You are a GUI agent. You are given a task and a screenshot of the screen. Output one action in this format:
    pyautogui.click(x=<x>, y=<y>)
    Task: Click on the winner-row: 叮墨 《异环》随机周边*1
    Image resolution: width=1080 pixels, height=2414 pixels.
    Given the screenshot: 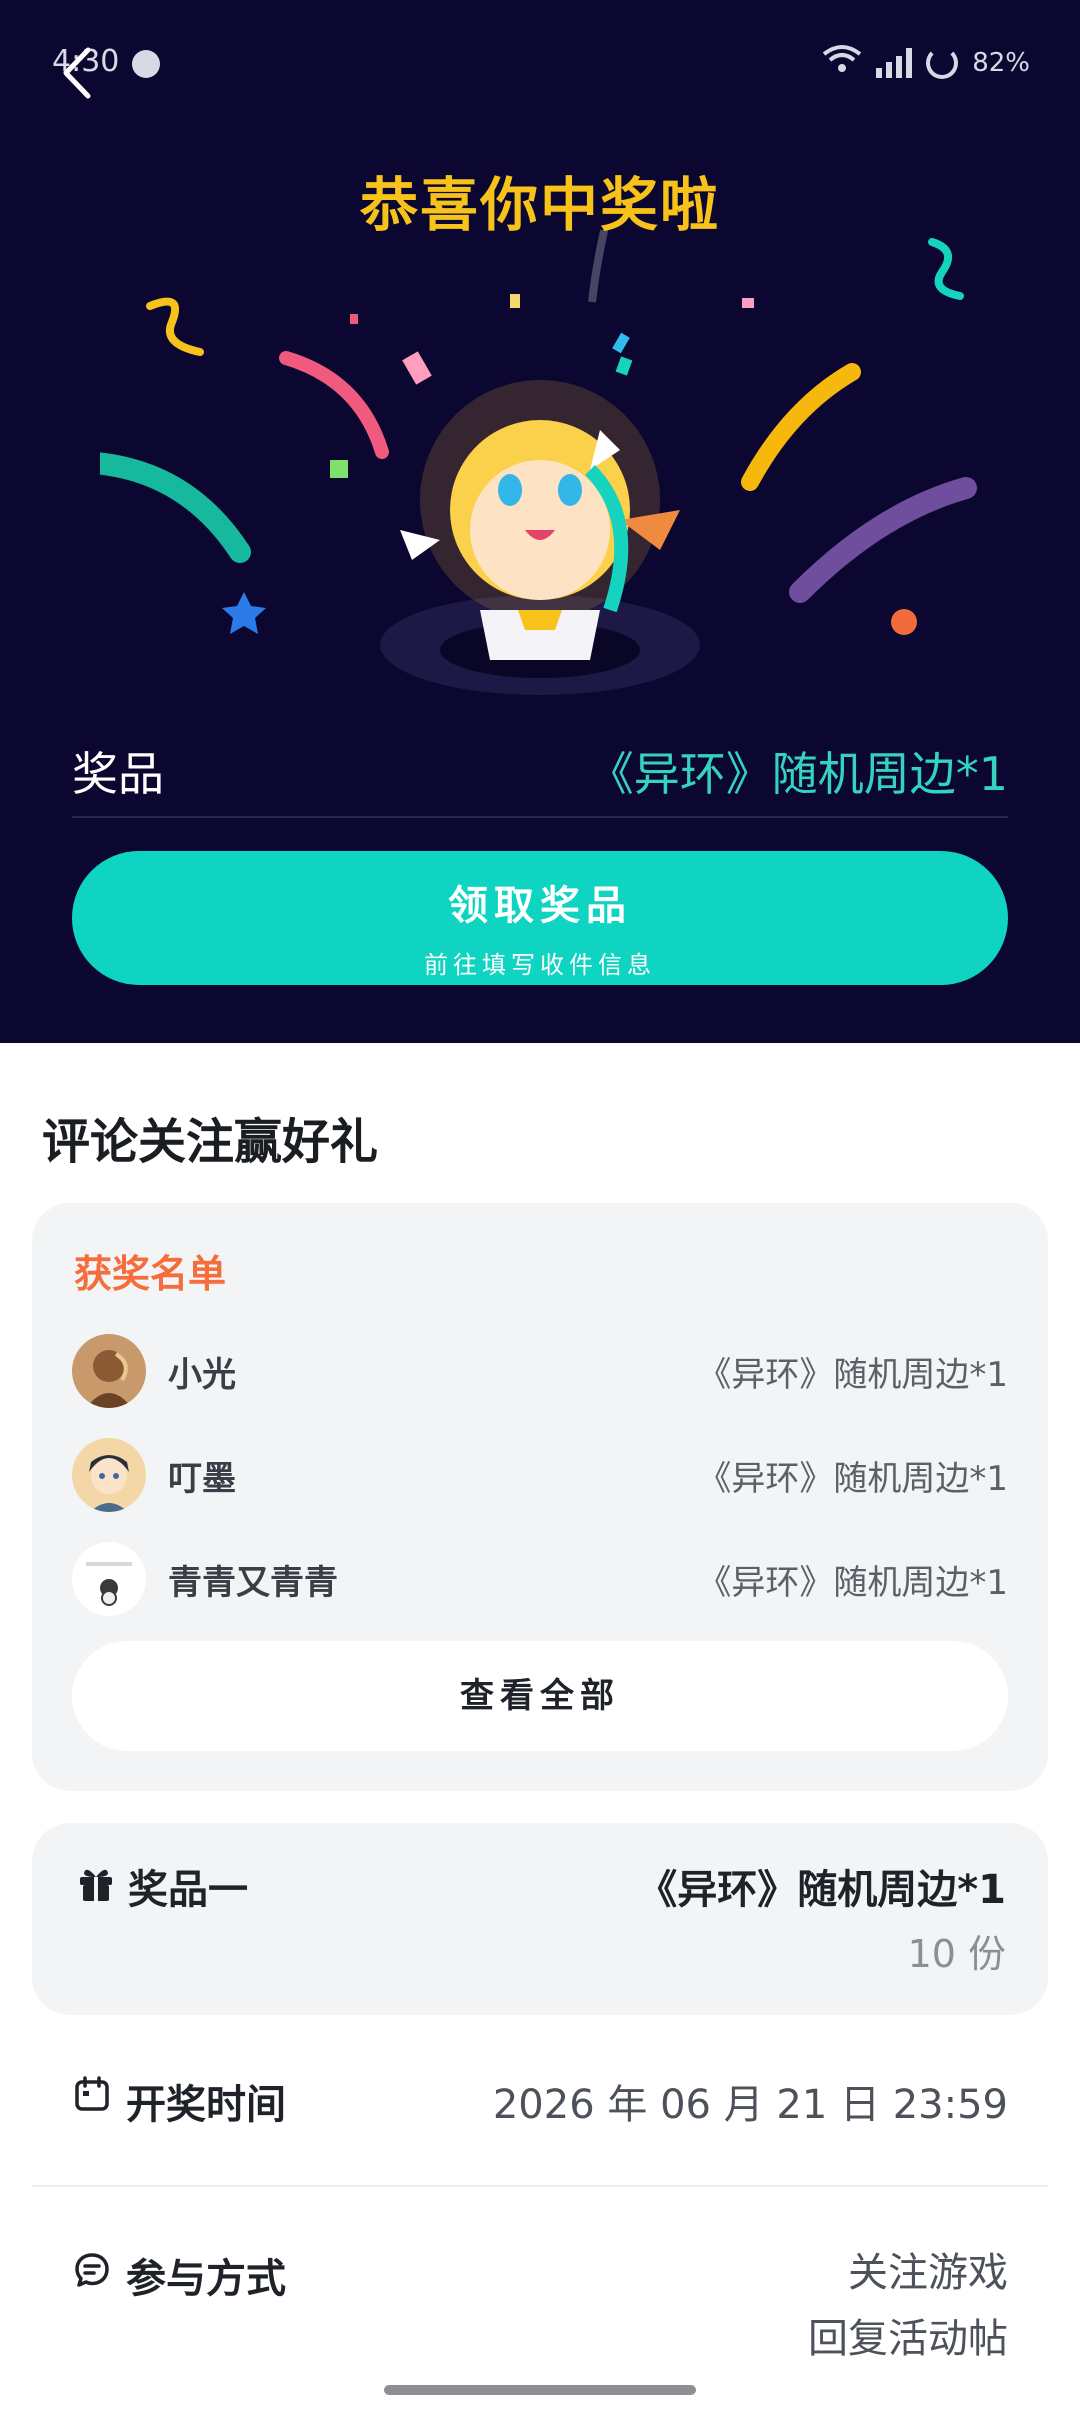 What is the action you would take?
    pyautogui.click(x=540, y=1475)
    